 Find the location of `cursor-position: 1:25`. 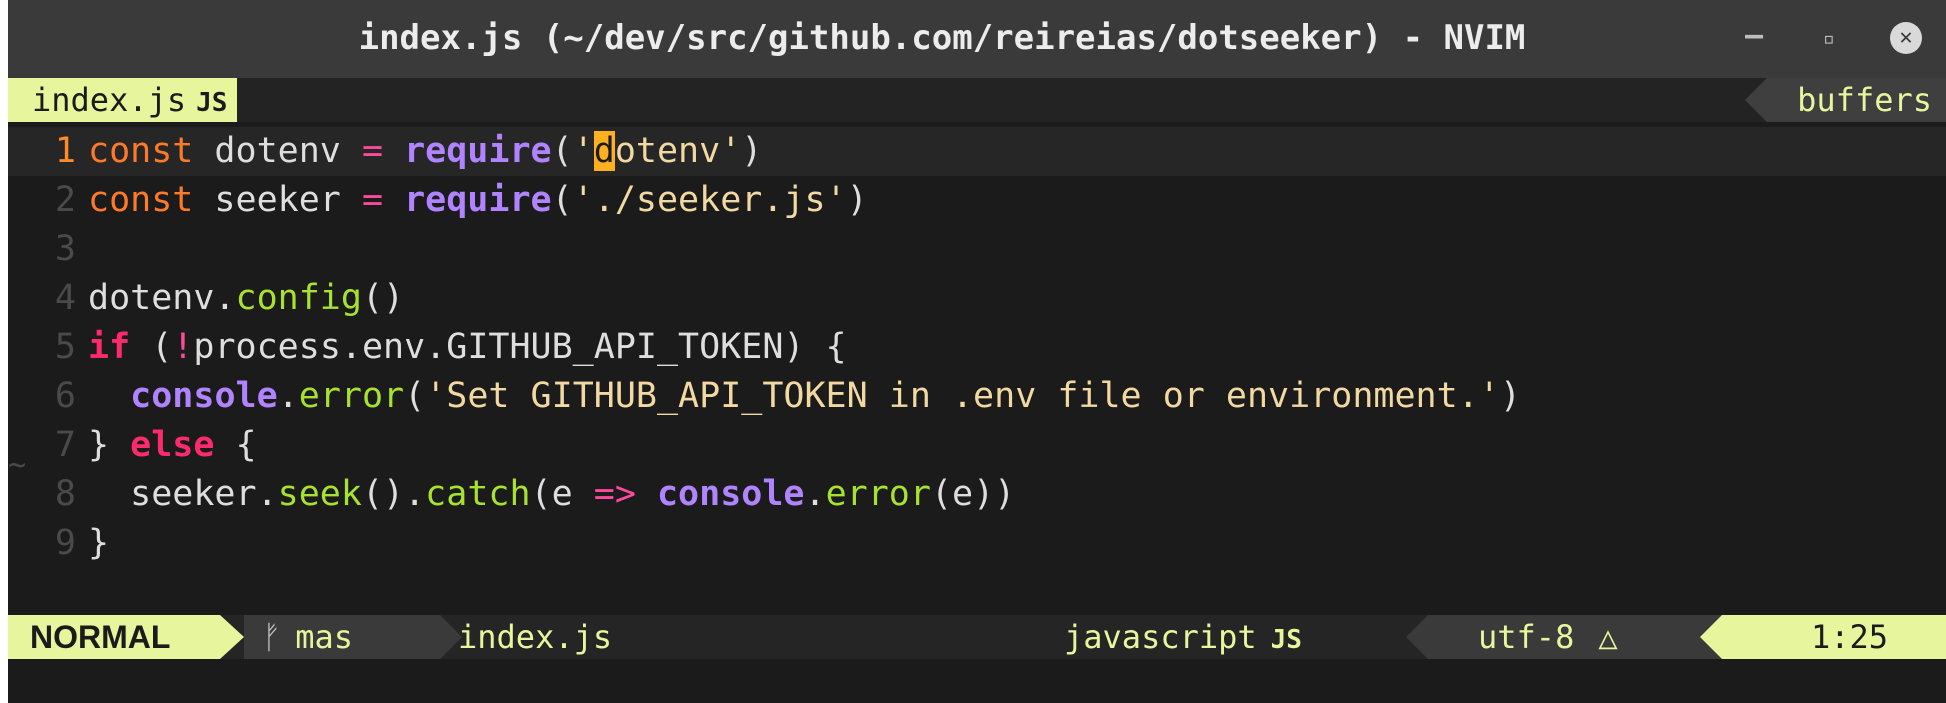

cursor-position: 1:25 is located at coordinates (1823, 637).